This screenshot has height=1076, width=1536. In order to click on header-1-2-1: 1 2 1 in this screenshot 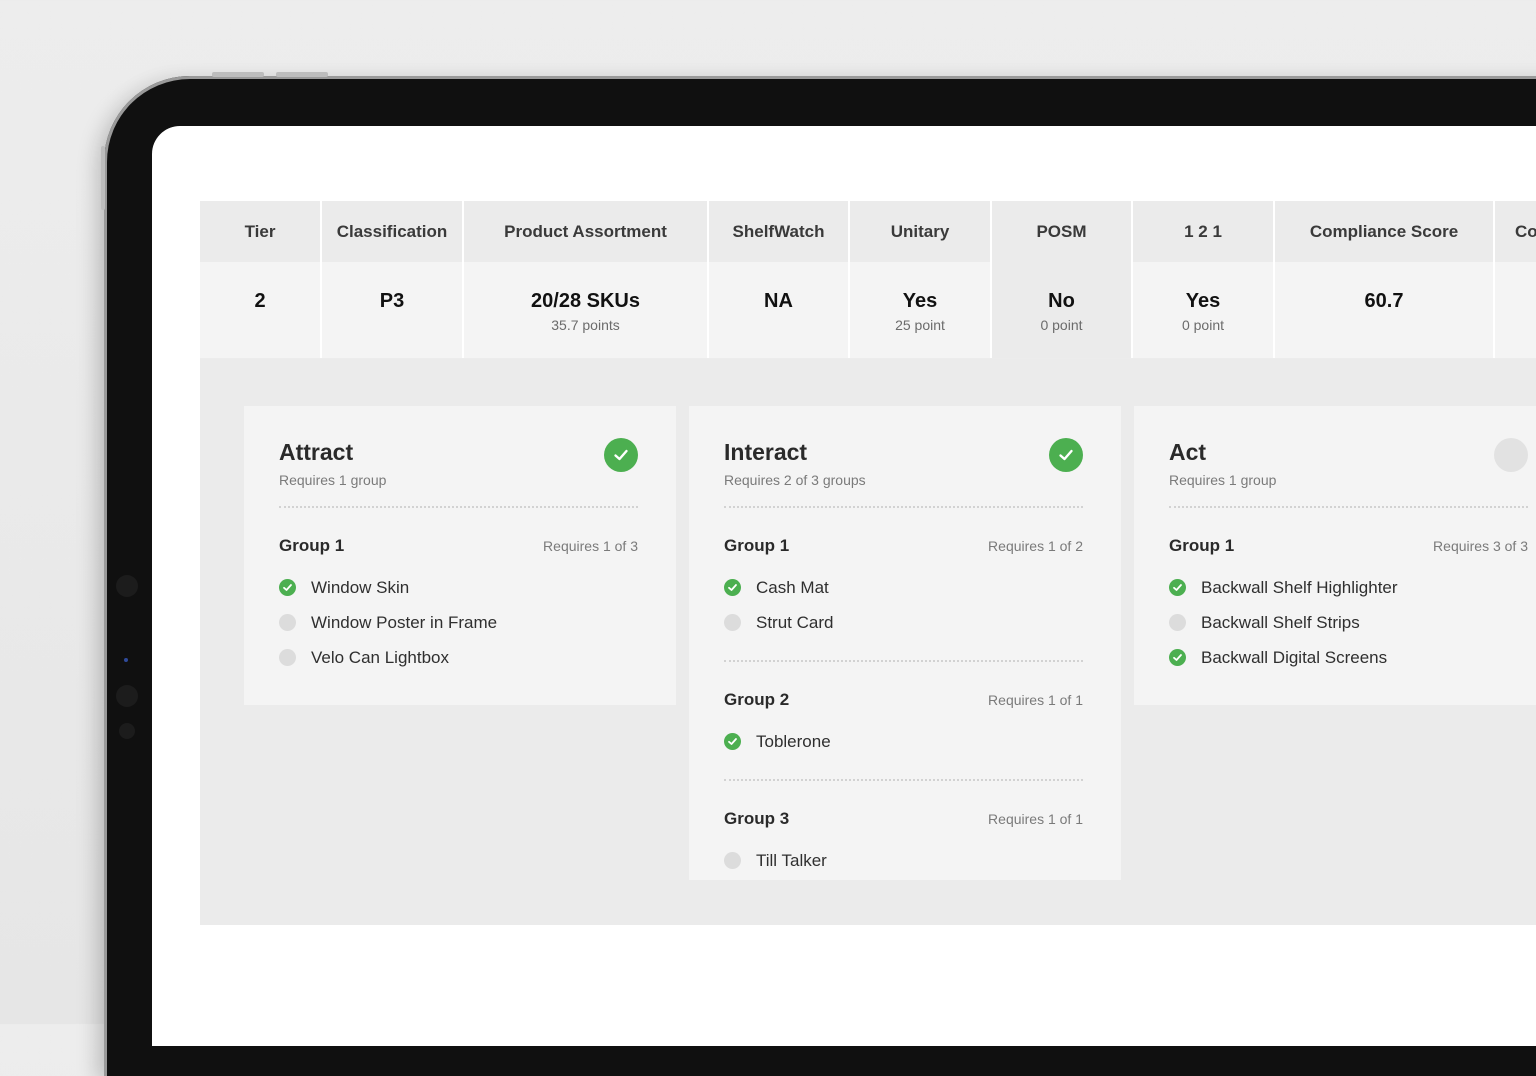, I will do `click(1204, 231)`.